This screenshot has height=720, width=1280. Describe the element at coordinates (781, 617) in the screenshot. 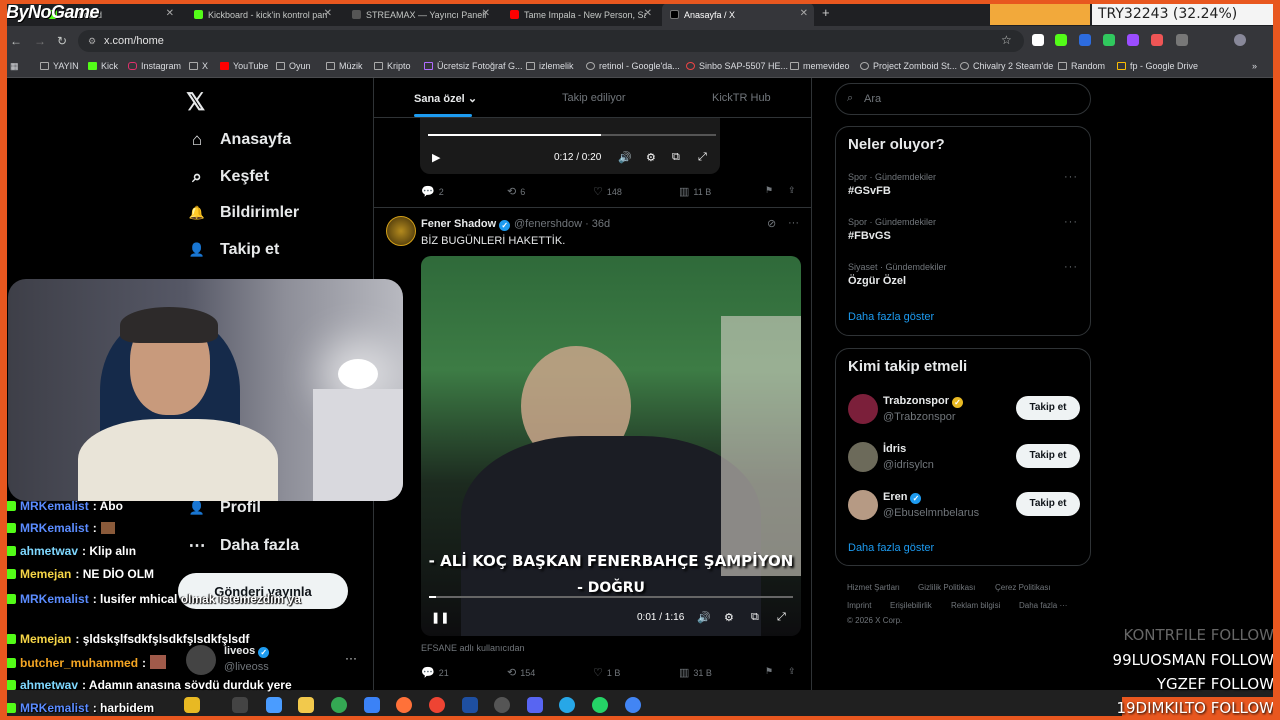

I see `fullscreen-icon: ⤢` at that location.